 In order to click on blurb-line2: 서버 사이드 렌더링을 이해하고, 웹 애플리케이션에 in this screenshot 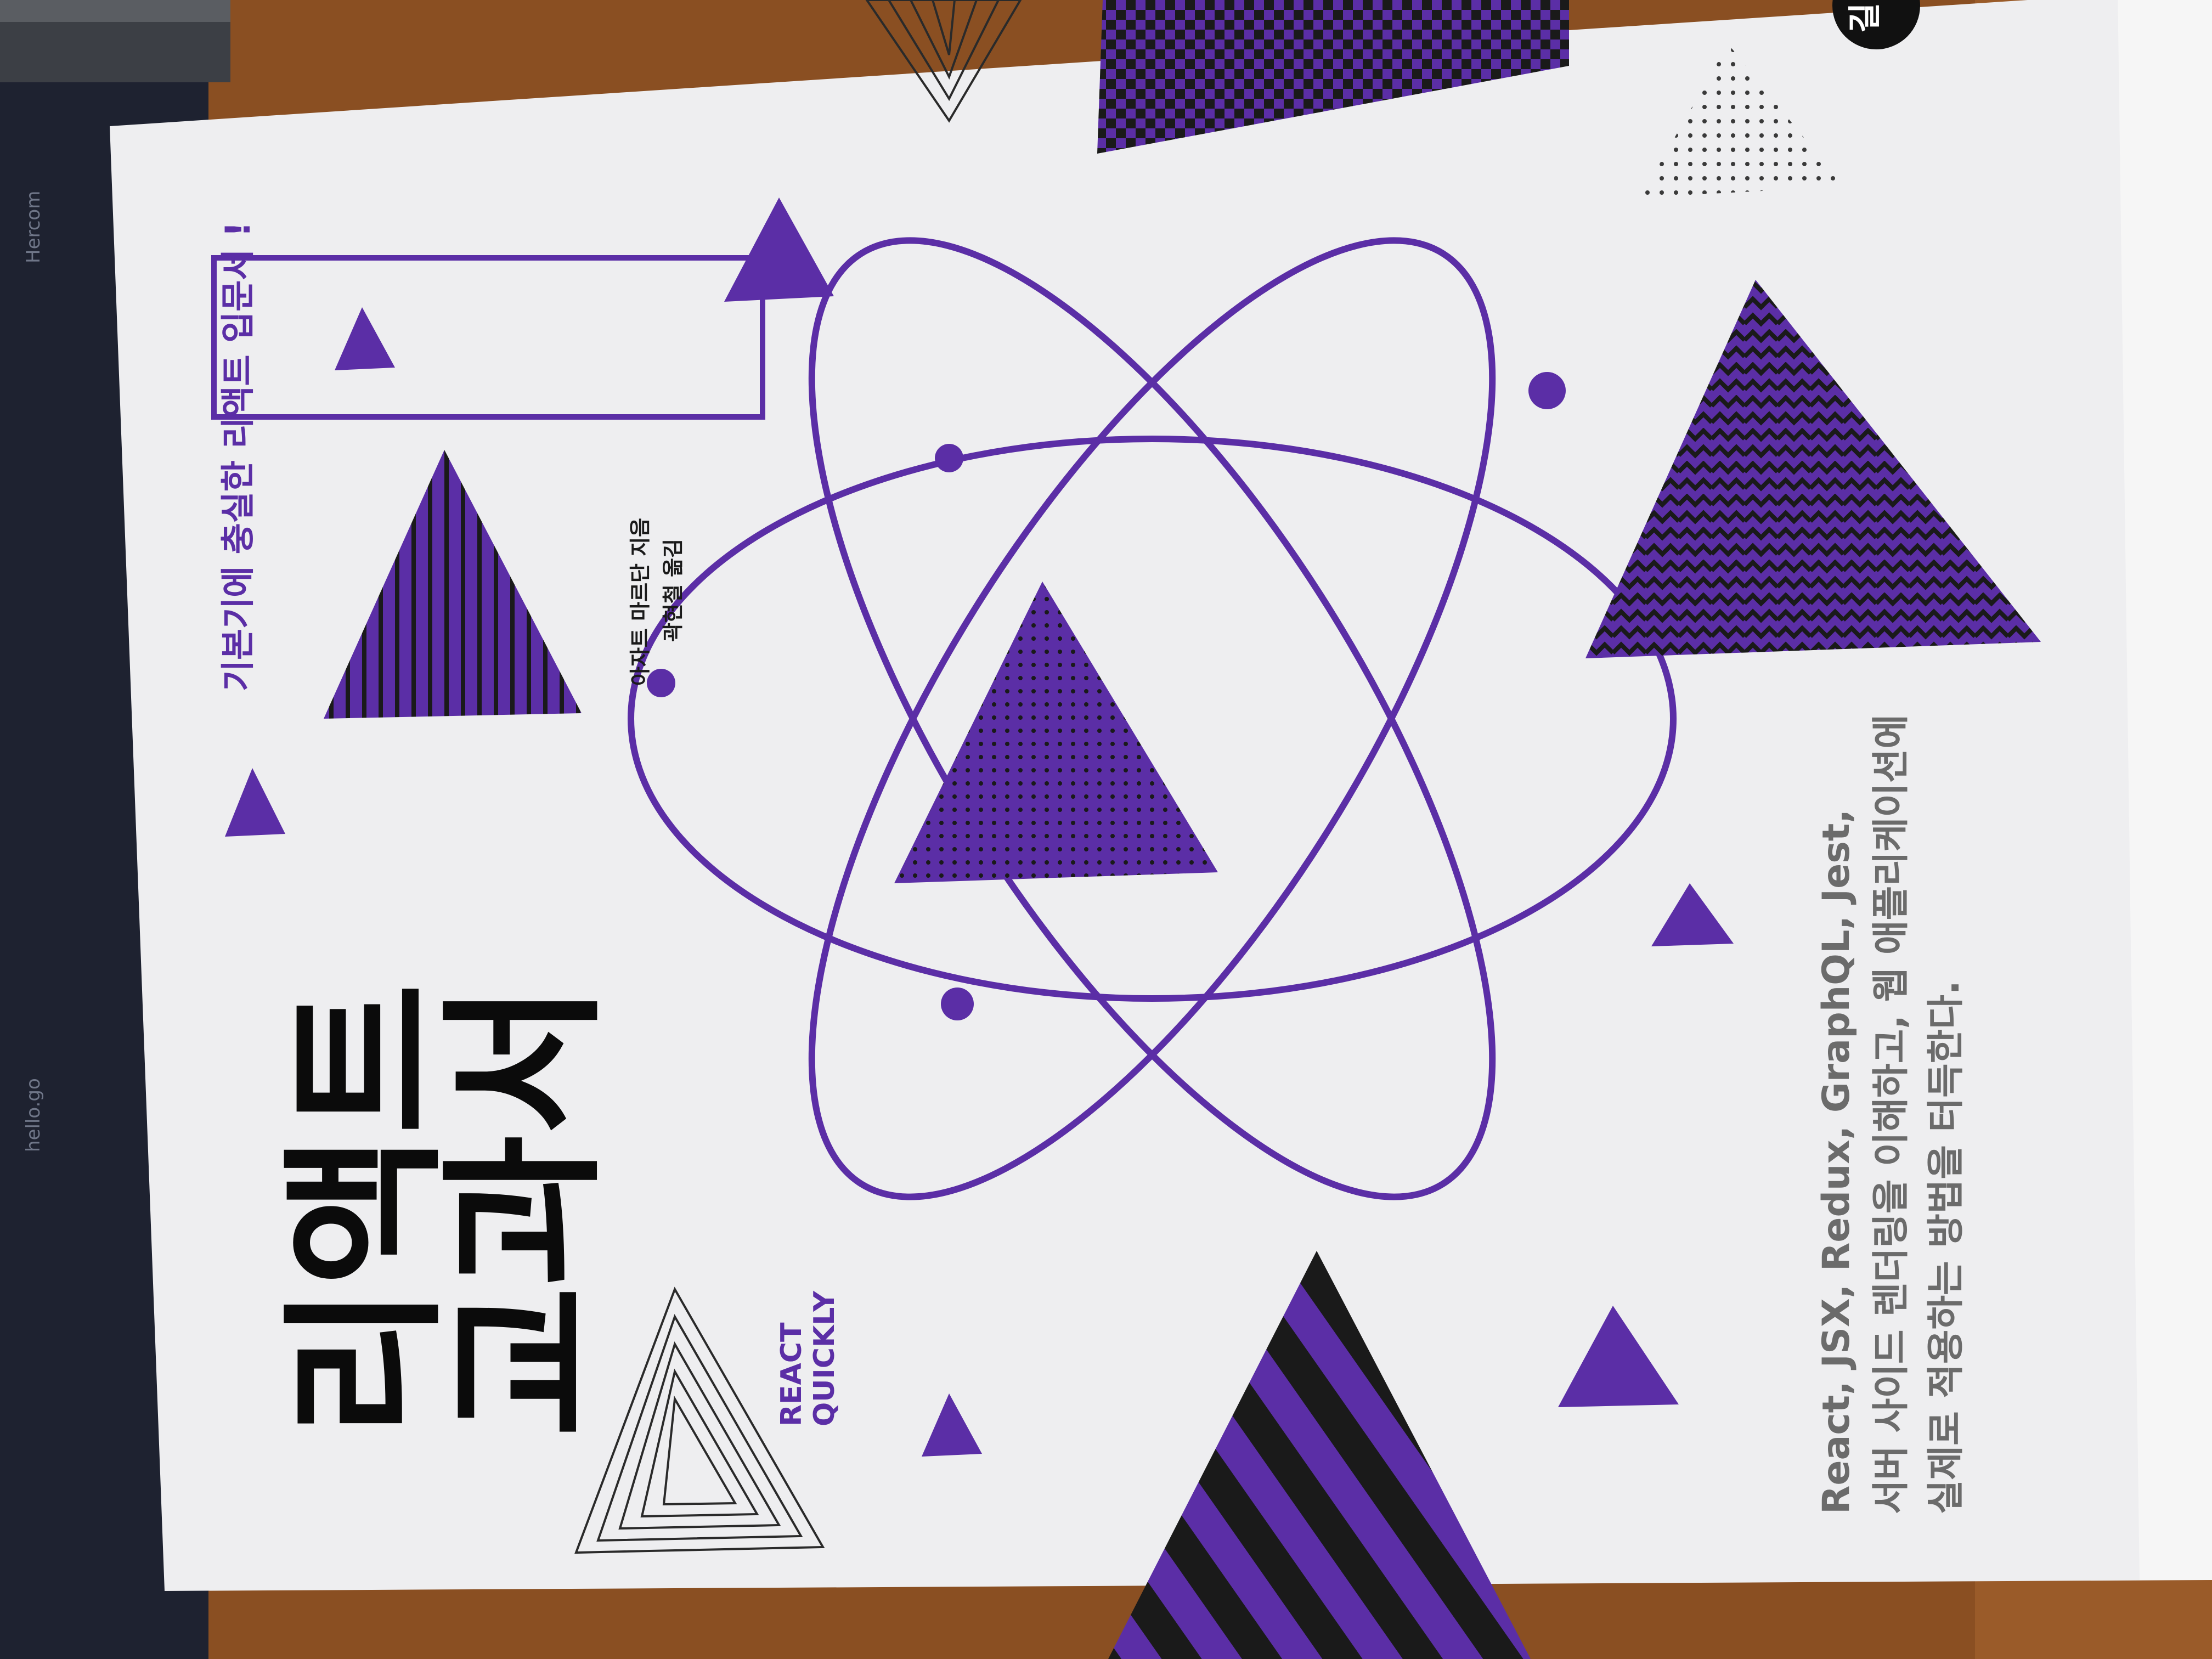, I will do `click(1892, 1114)`.